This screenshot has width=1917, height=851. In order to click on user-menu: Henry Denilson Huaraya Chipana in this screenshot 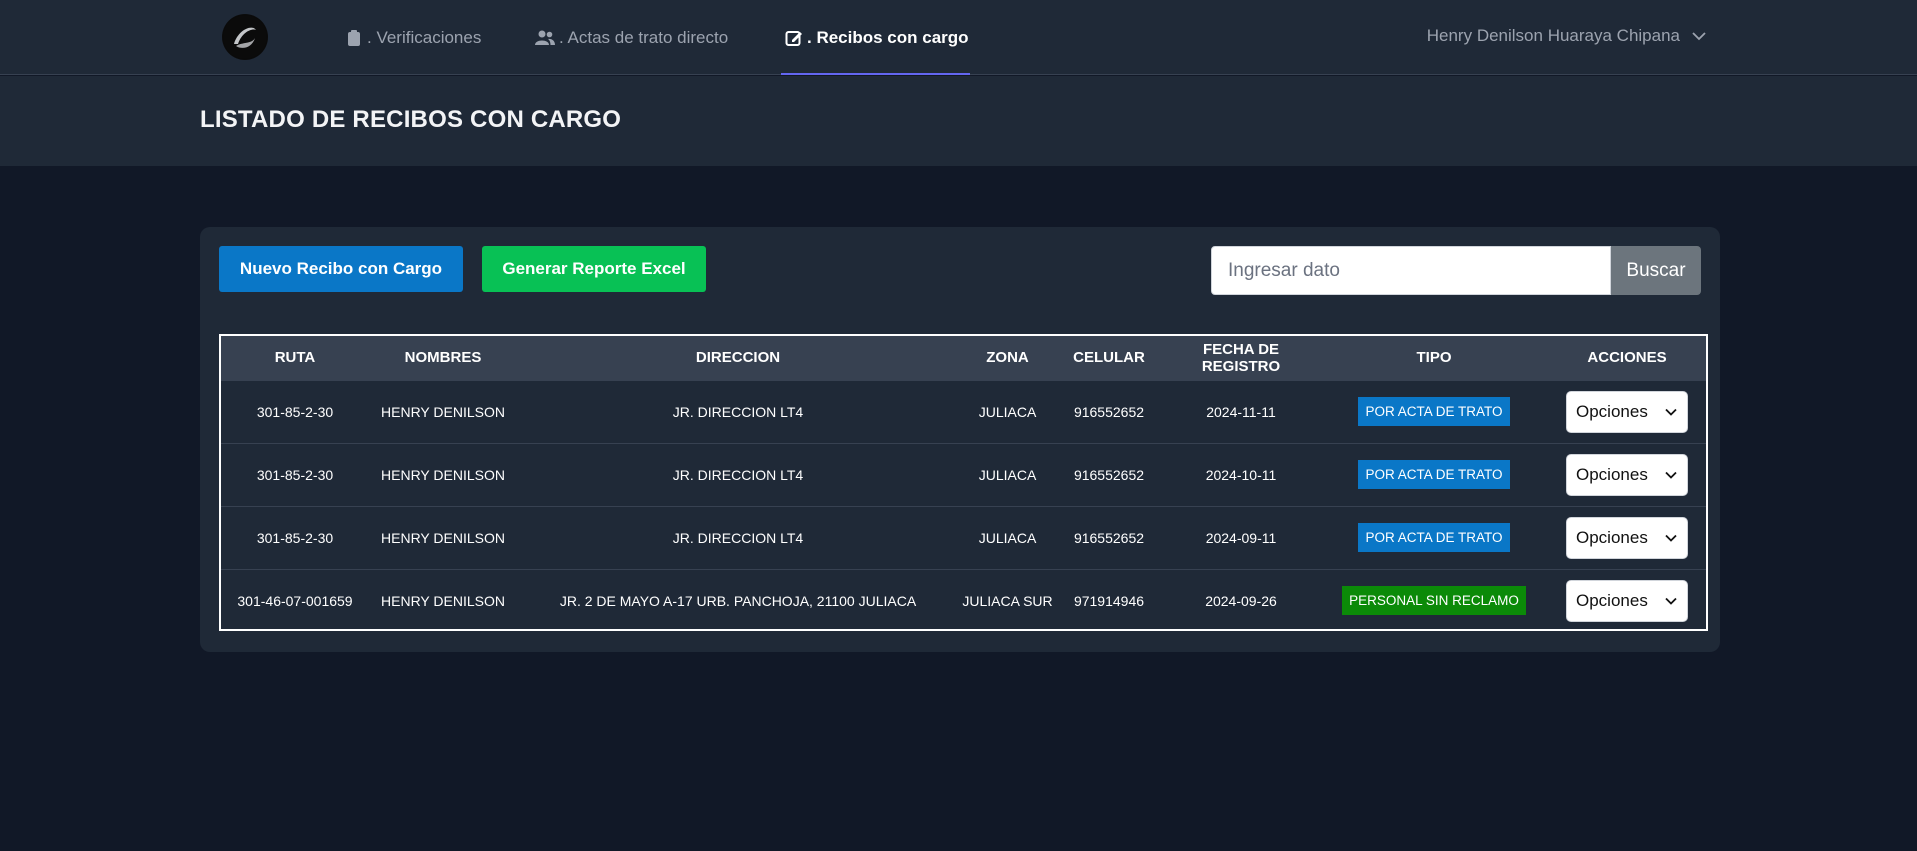, I will do `click(1566, 36)`.